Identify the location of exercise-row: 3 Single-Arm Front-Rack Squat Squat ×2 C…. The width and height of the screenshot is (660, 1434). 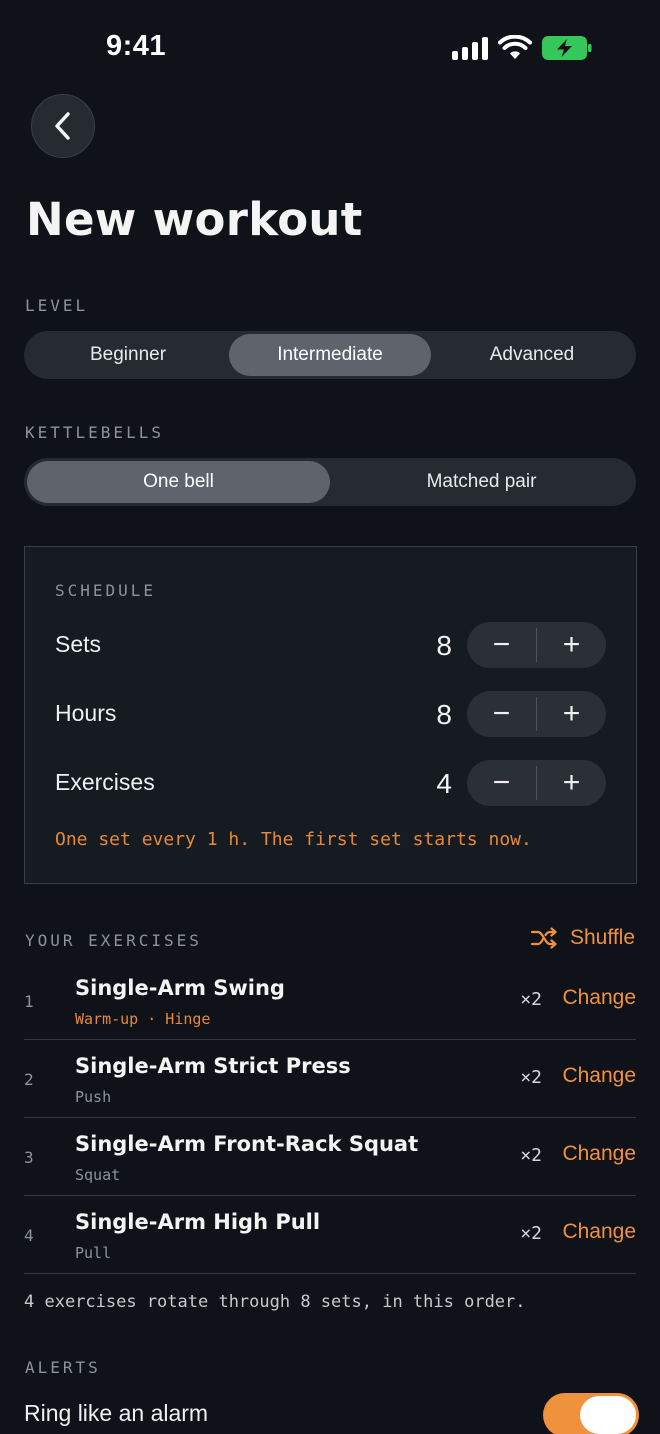
(330, 1157).